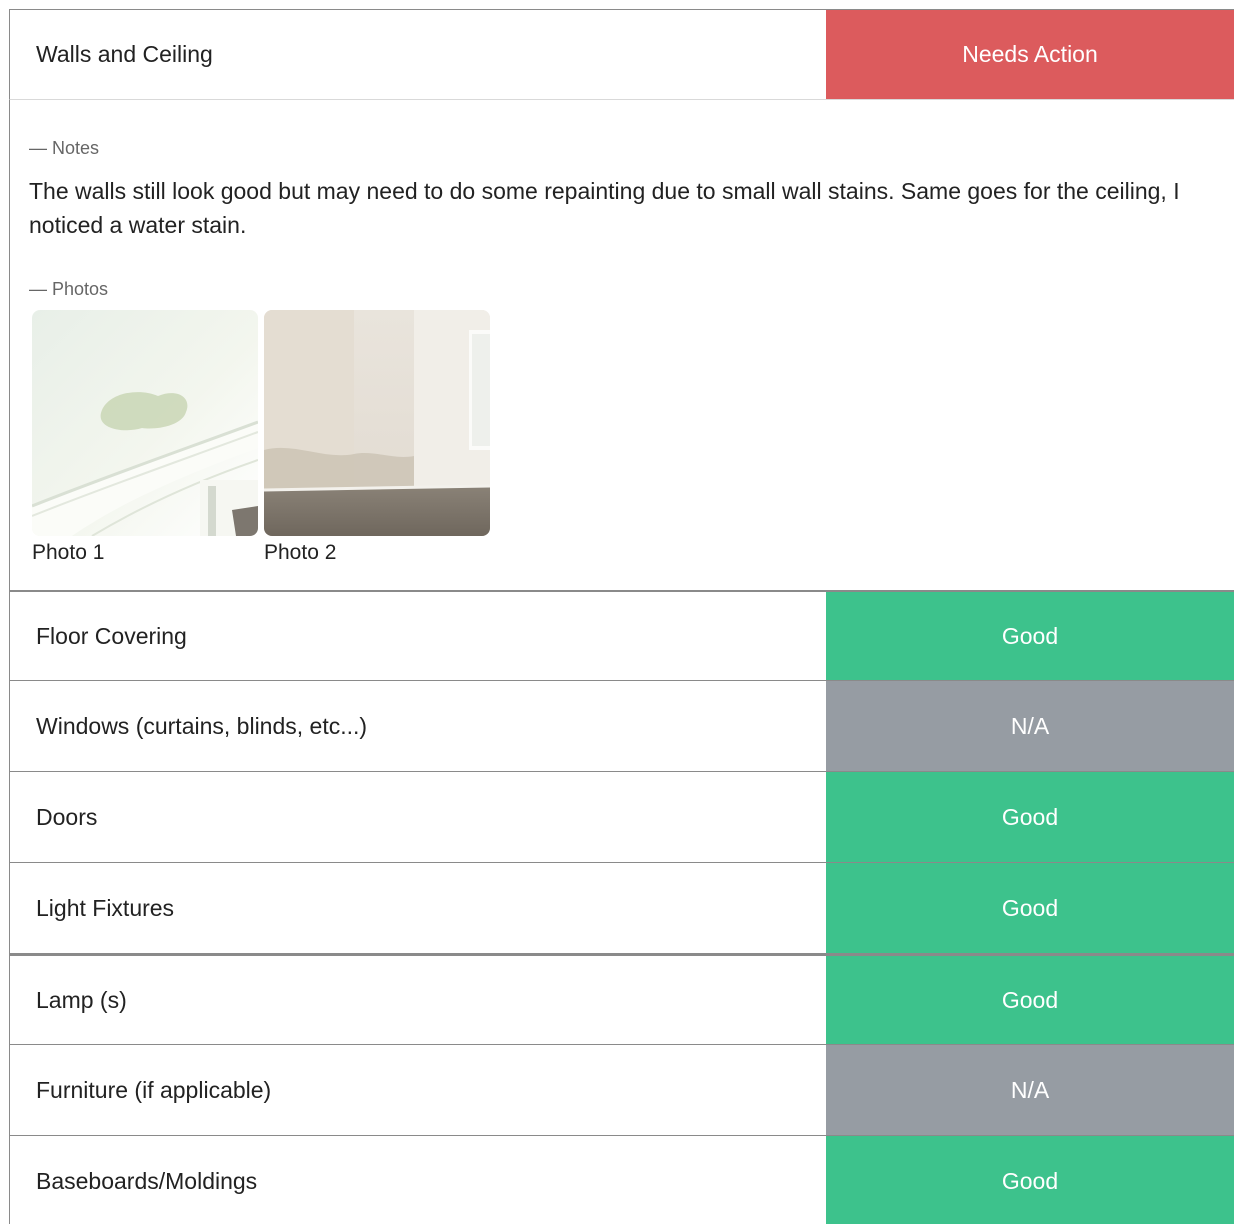 Image resolution: width=1234 pixels, height=1224 pixels. I want to click on item-row-doors: Doors Good, so click(621, 817).